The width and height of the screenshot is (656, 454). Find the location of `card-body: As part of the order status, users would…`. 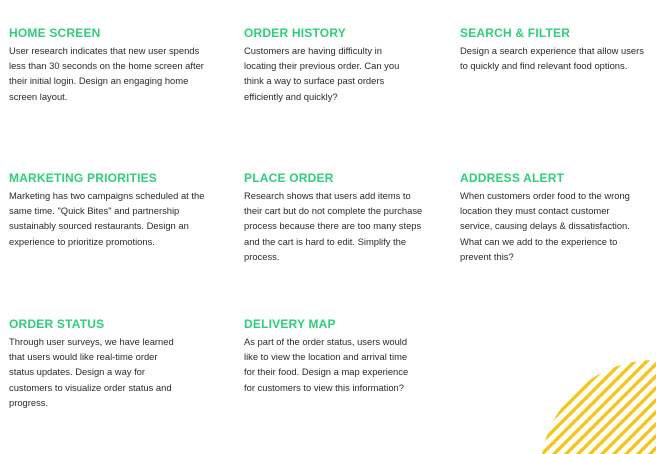

card-body: As part of the order status, users would… is located at coordinates (326, 364).